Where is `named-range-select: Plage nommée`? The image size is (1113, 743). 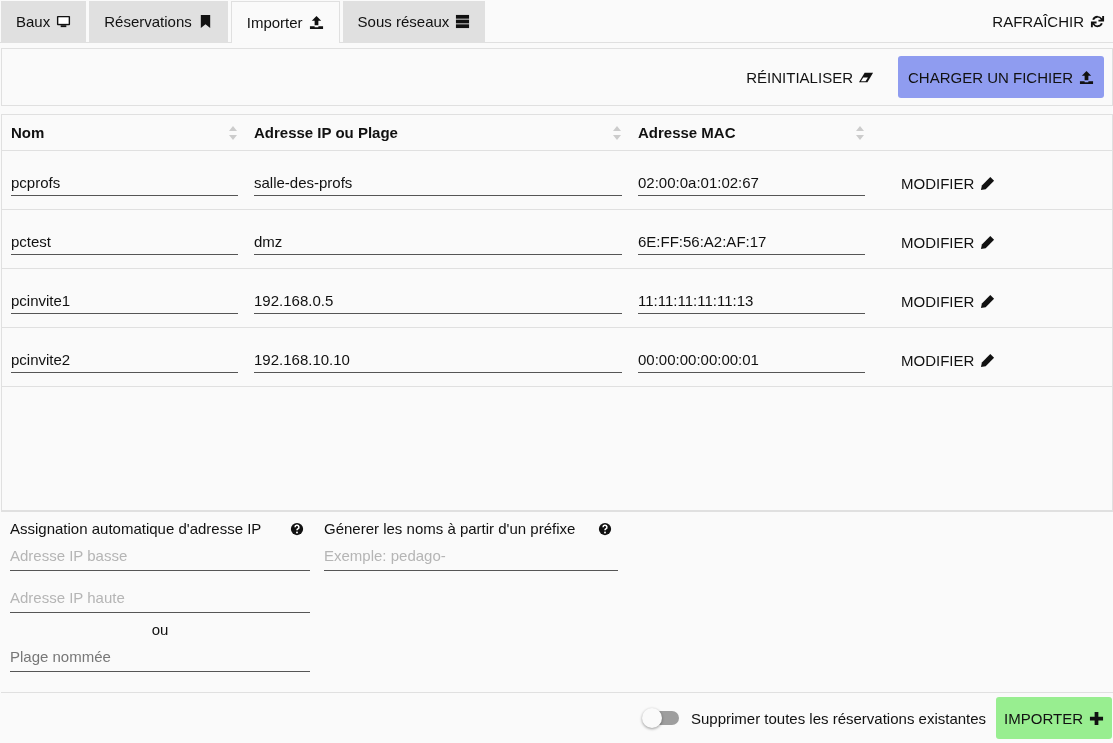
named-range-select: Plage nommée is located at coordinates (160, 655).